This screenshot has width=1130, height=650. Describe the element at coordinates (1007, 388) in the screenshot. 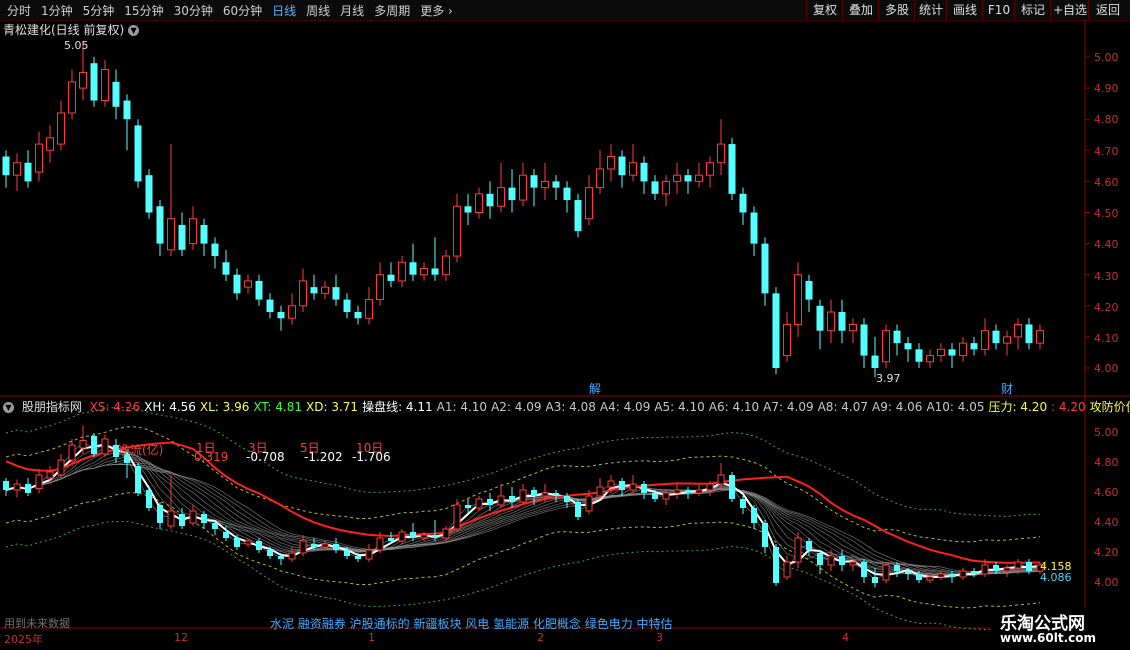

I see `finance-marker: 财` at that location.